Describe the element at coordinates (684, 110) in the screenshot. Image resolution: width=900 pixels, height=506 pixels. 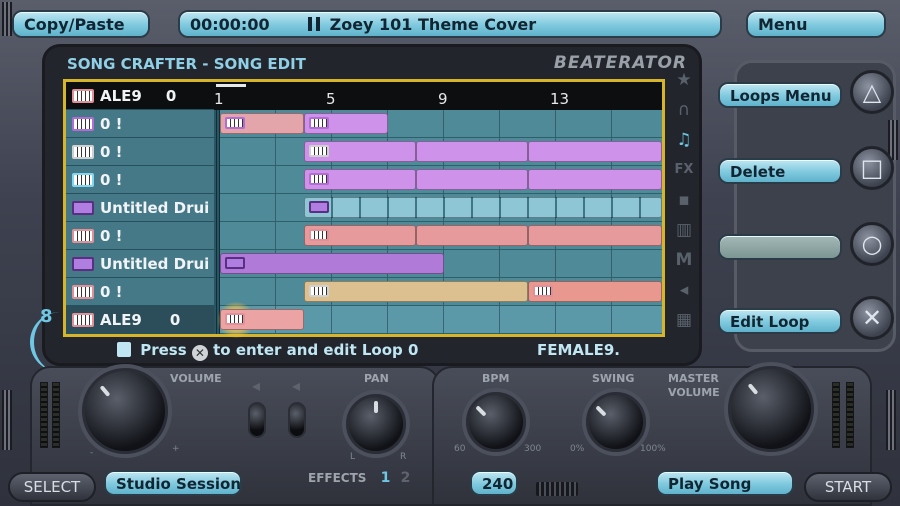
I see `headphones-icon: ∩` at that location.